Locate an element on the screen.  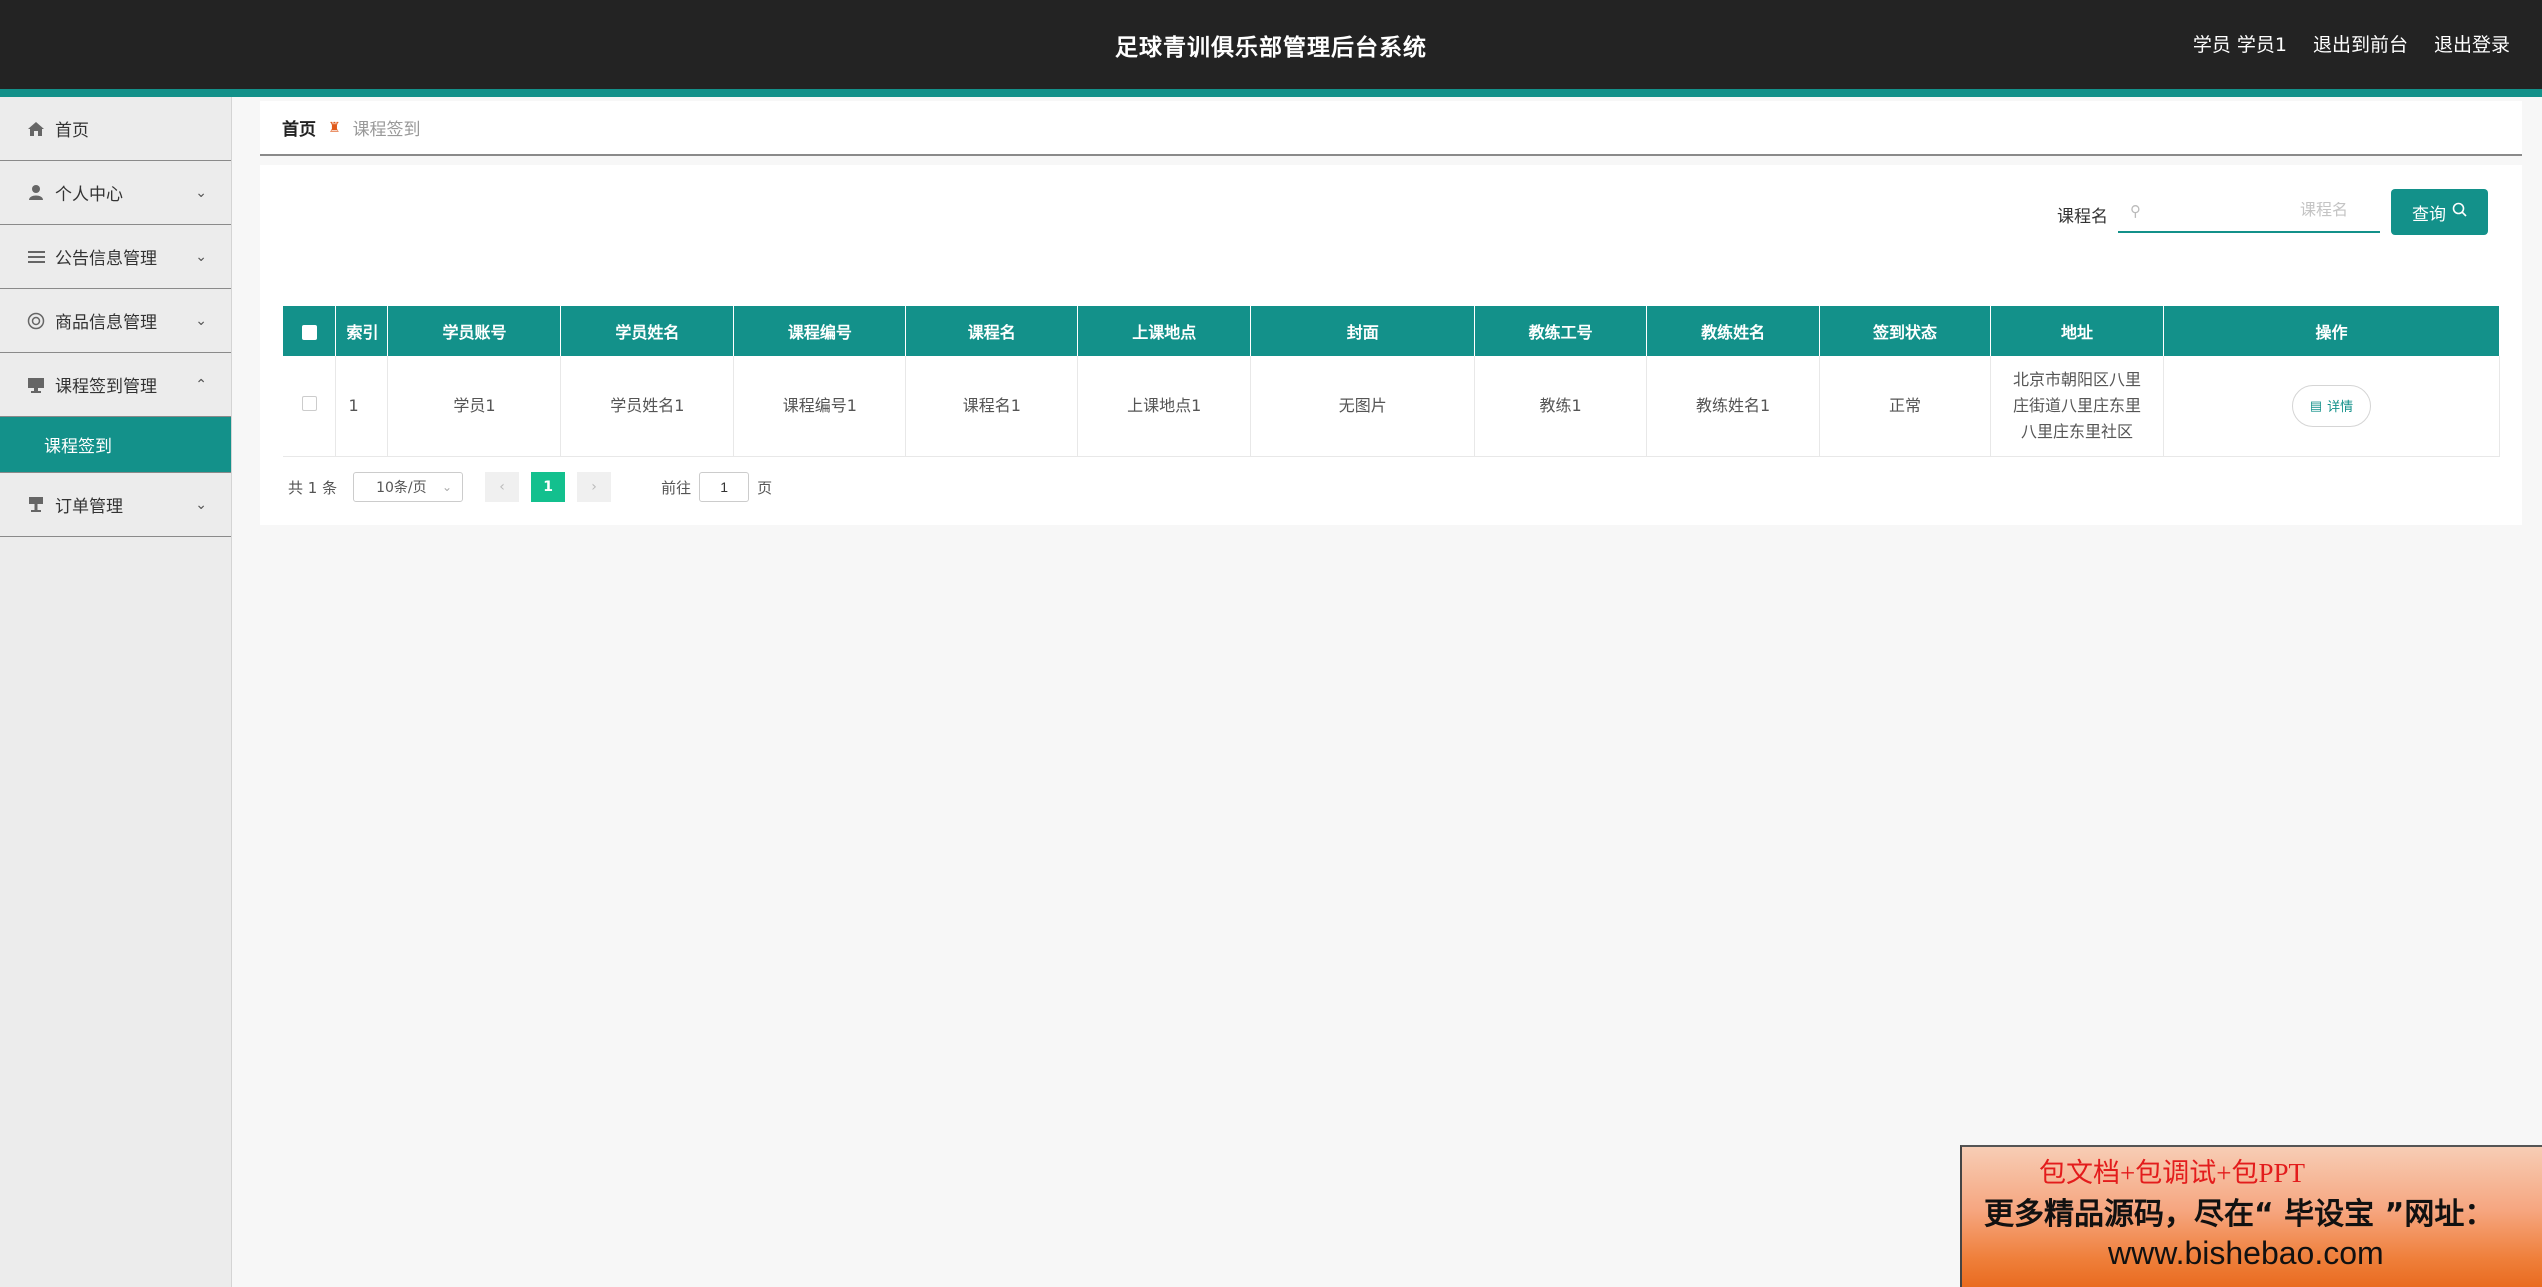
goto-label: 前往 is located at coordinates (676, 487).